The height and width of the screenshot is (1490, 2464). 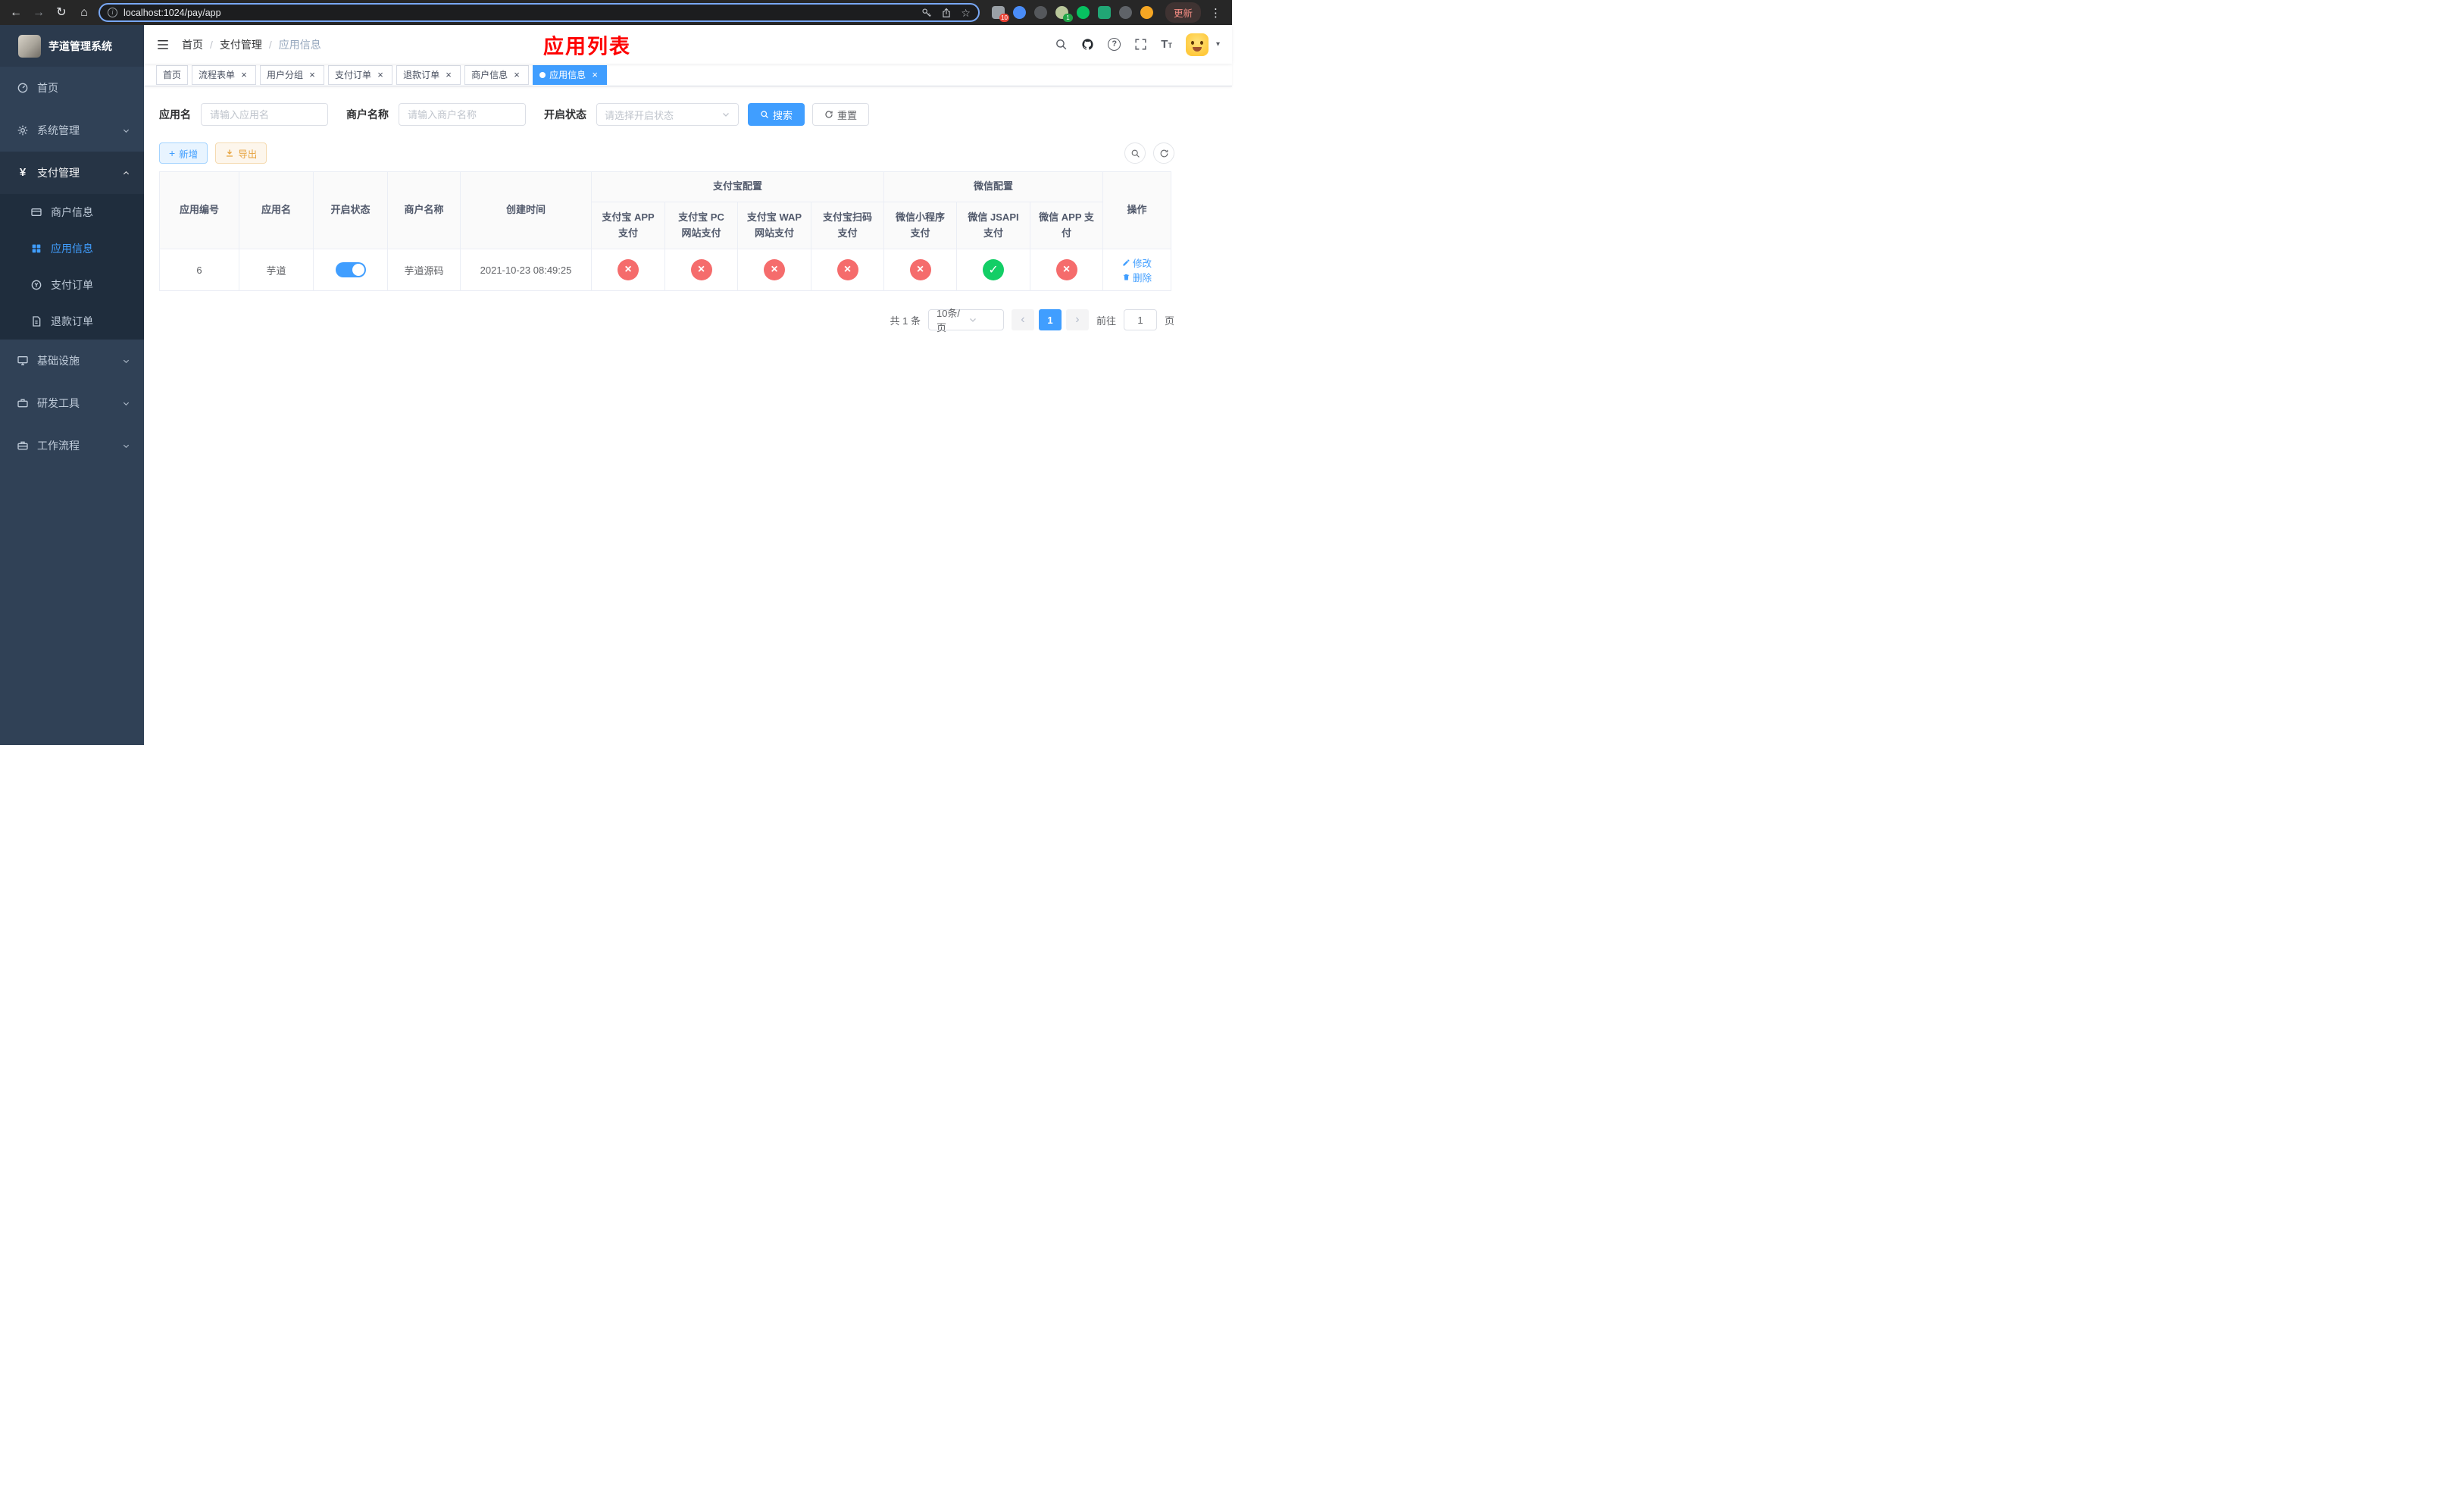 I want to click on share-icon, so click(x=946, y=13).